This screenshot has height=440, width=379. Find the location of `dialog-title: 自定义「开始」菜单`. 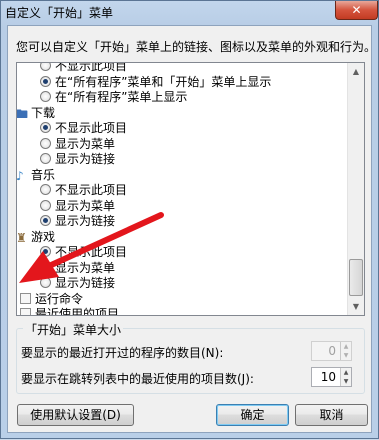

dialog-title: 自定义「开始」菜单 is located at coordinates (59, 13).